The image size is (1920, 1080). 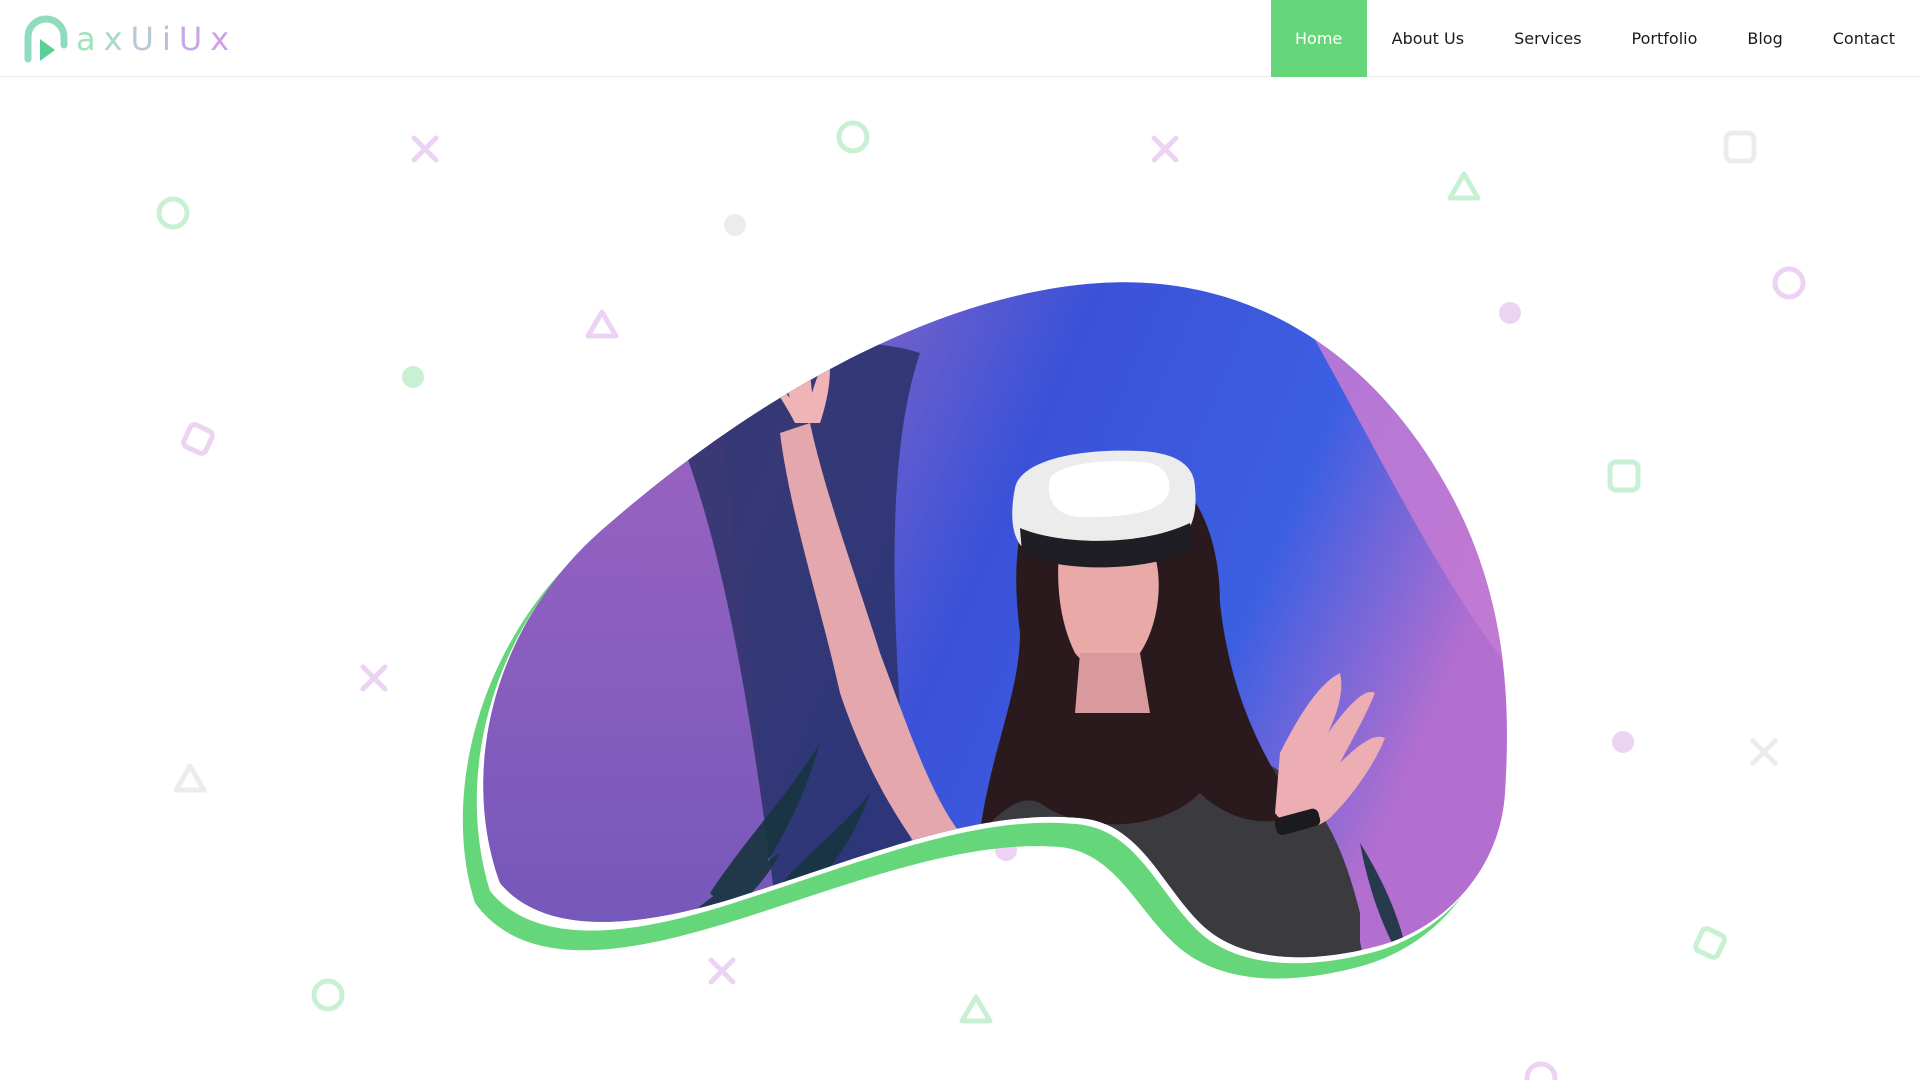 I want to click on logo-letter: i, so click(x=170, y=39).